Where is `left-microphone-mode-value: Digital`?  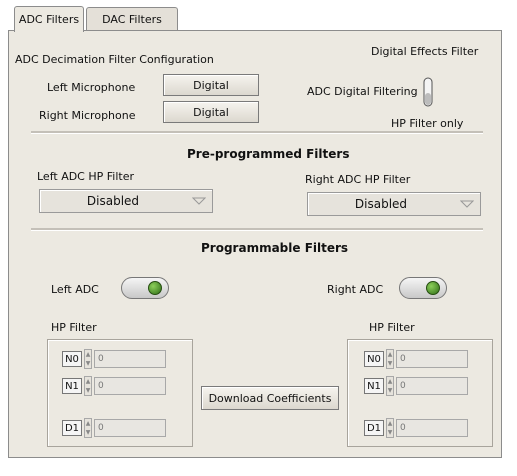 left-microphone-mode-value: Digital is located at coordinates (211, 85).